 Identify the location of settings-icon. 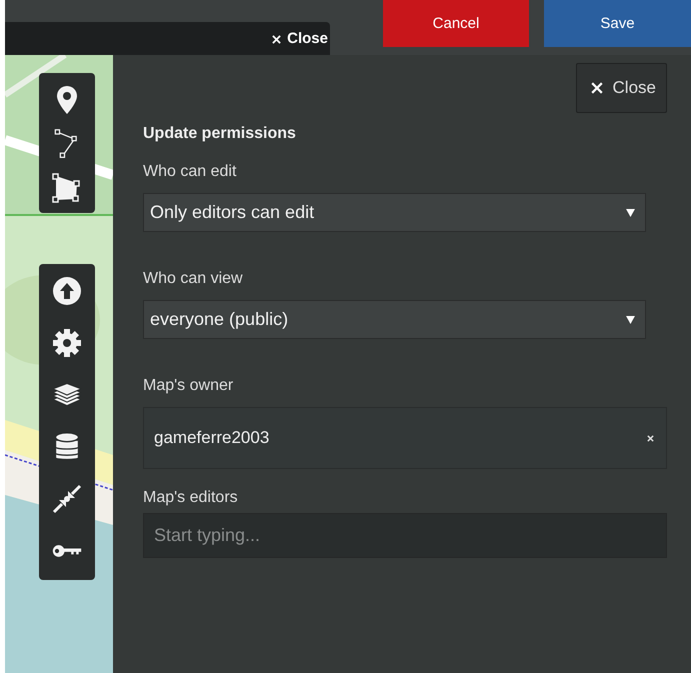
(67, 343).